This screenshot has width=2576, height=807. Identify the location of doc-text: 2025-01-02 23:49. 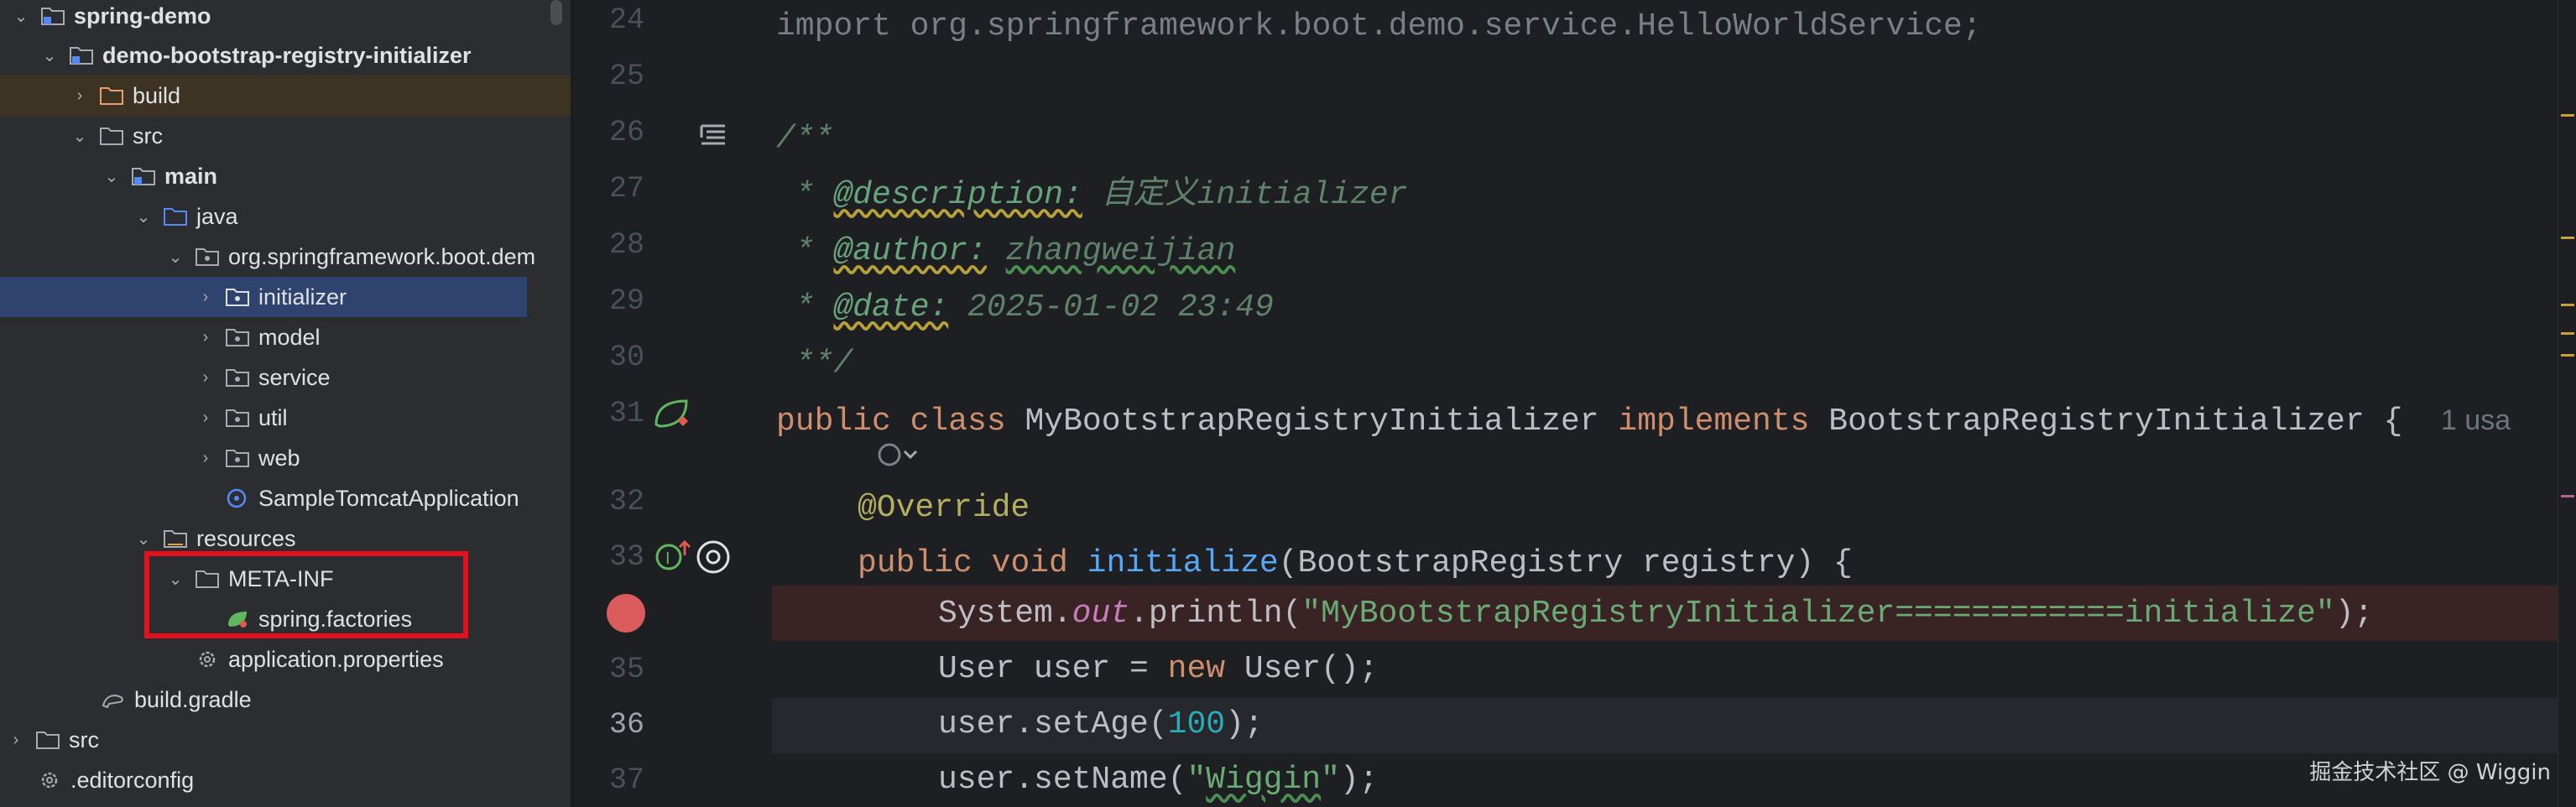
(1111, 307).